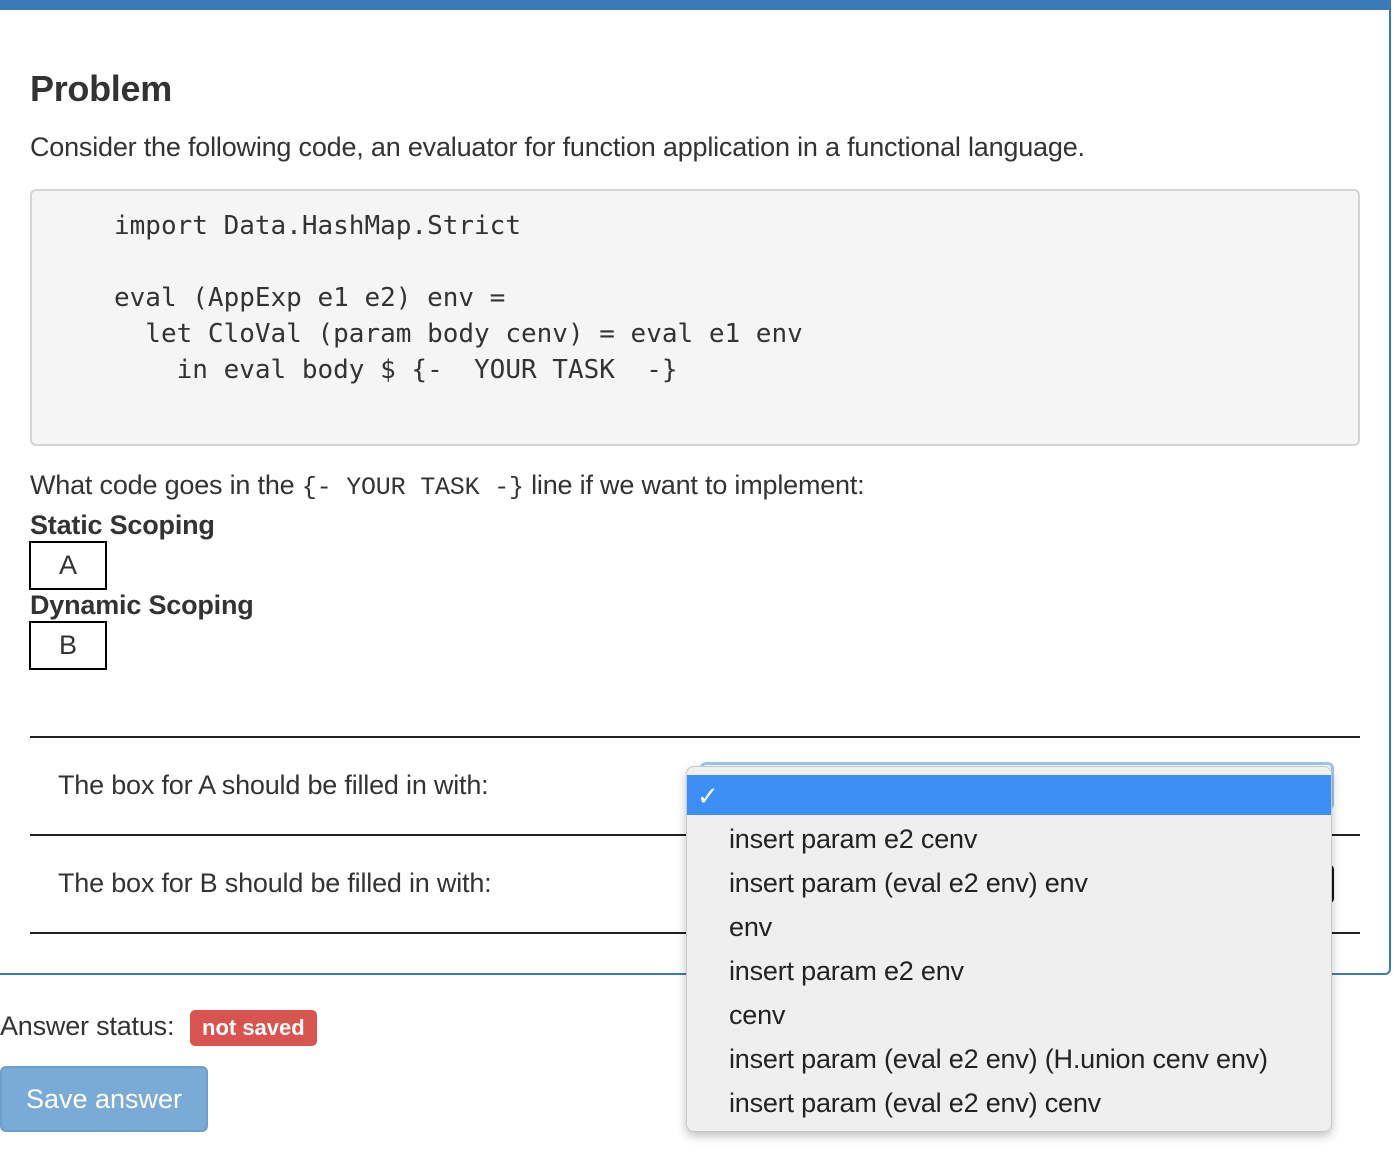  What do you see at coordinates (68, 565) in the screenshot?
I see `box-a: A` at bounding box center [68, 565].